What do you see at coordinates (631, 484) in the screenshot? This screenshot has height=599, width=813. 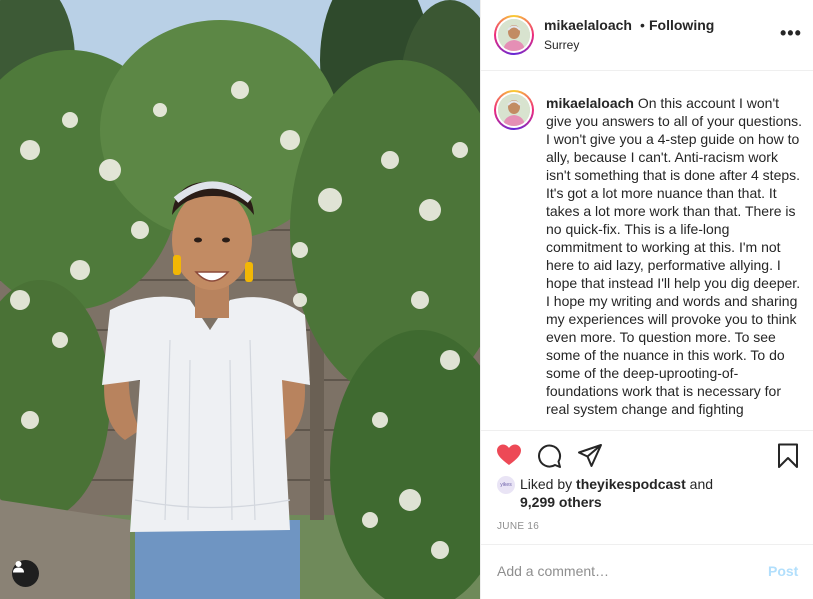 I see `liked-user-link: theyikespodcast` at bounding box center [631, 484].